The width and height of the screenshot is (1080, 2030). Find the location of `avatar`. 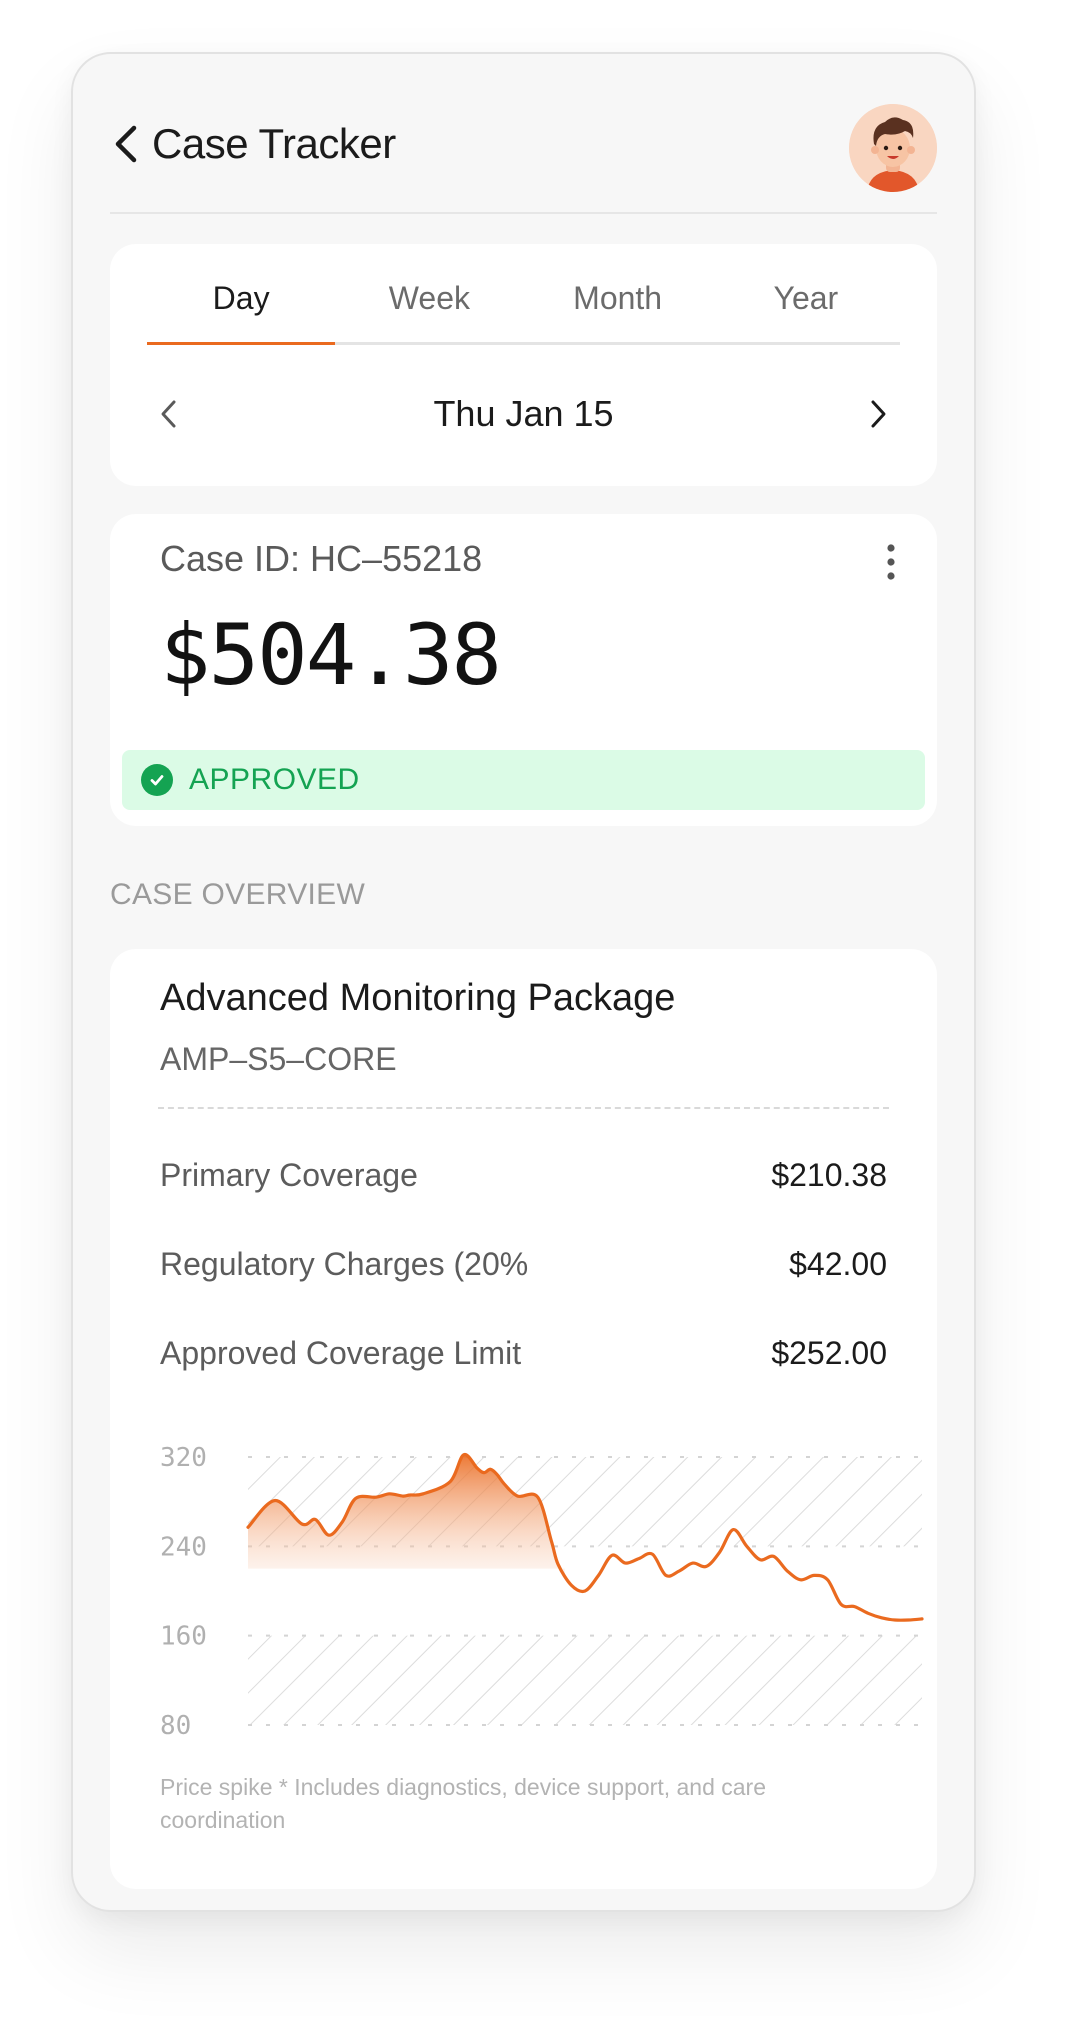

avatar is located at coordinates (893, 148).